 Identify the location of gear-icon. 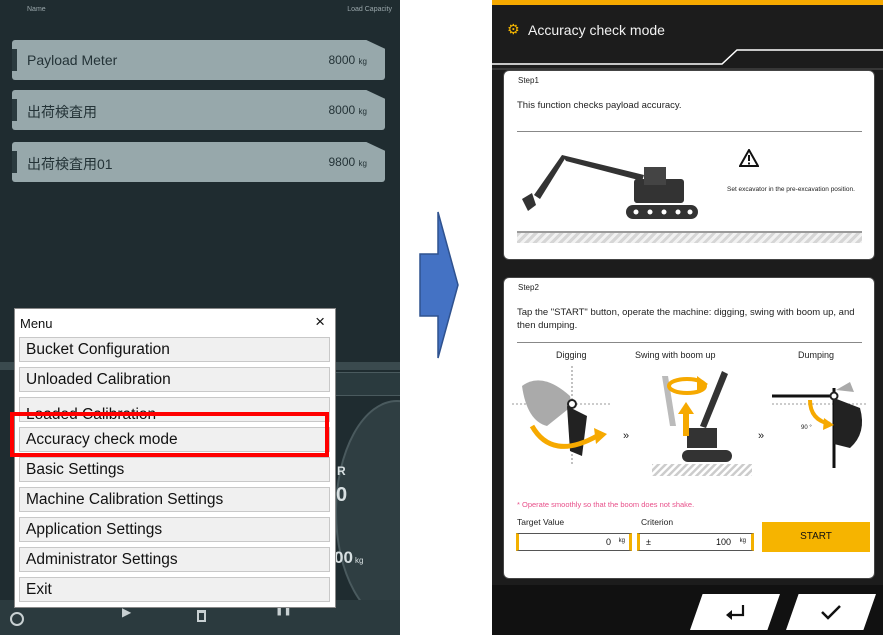
(17, 619).